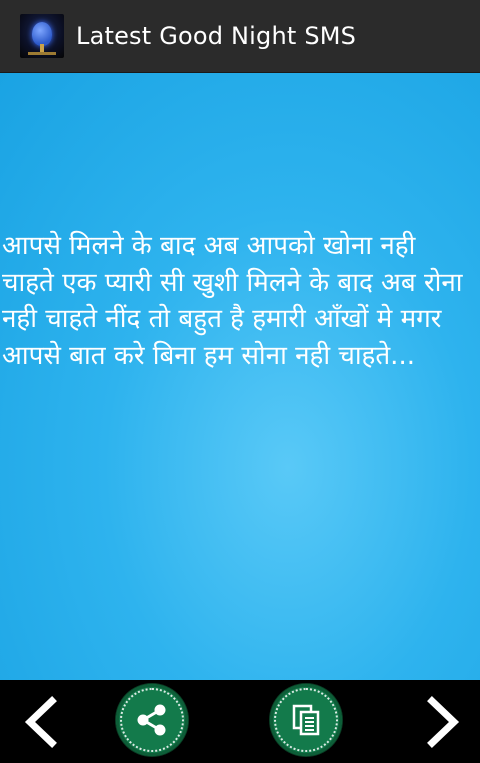 The width and height of the screenshot is (480, 763). Describe the element at coordinates (443, 722) in the screenshot. I see `chevron-right-icon` at that location.